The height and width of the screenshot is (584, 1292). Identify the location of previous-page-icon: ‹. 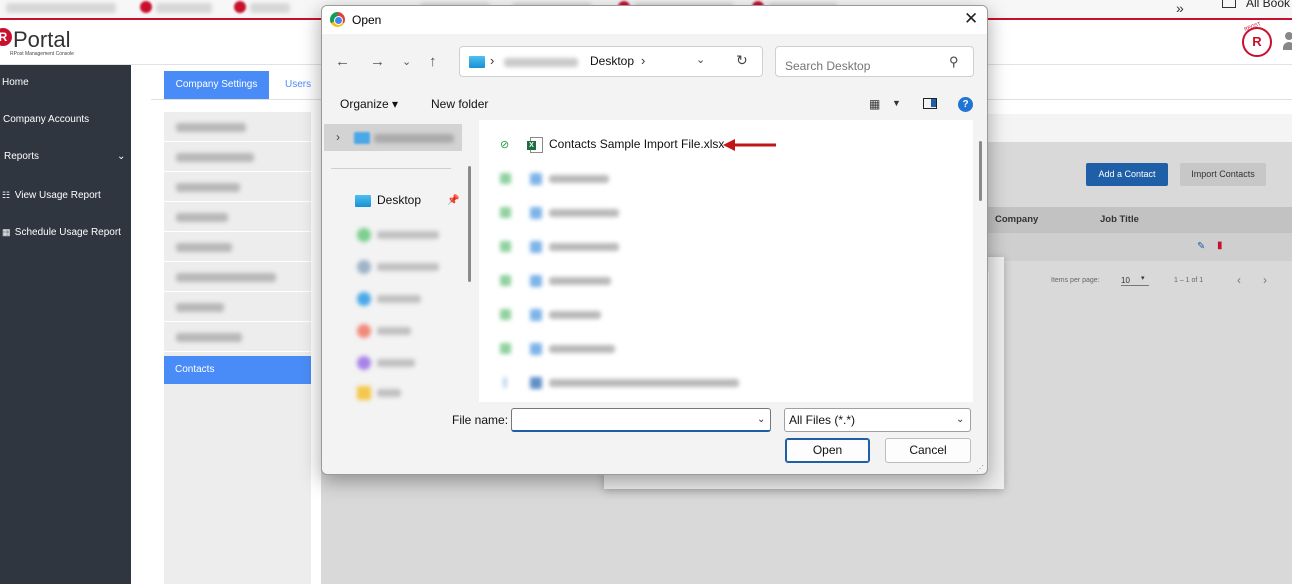
(1239, 280).